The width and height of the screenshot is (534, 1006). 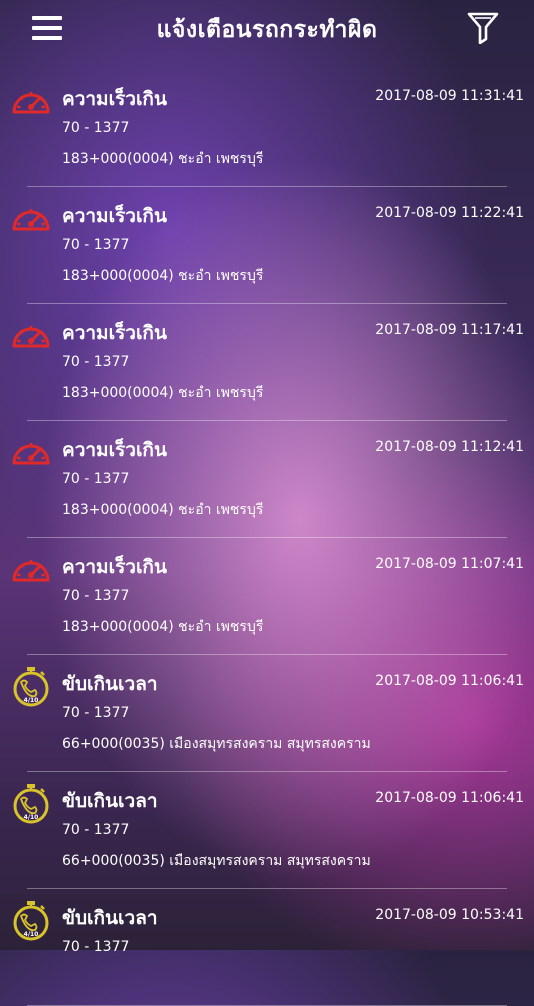 I want to click on header-bar: แจ้งเตือนรถกระทำผิด, so click(x=267, y=28).